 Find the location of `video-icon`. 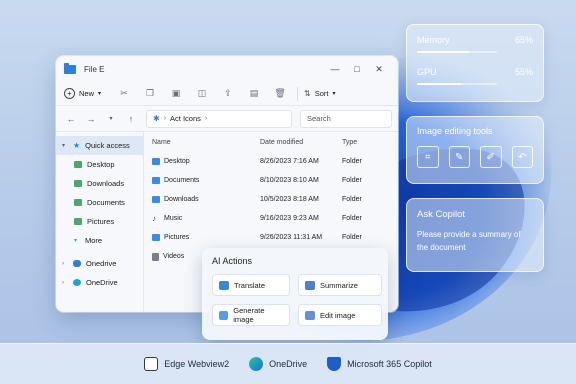

video-icon is located at coordinates (155, 256).